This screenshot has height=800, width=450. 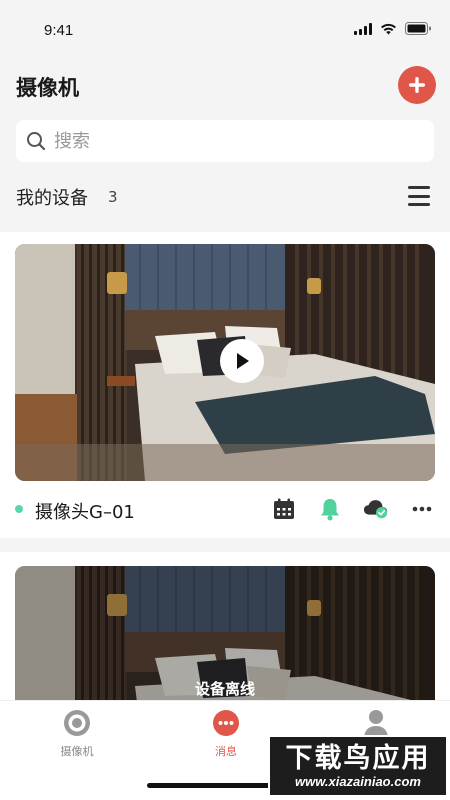 I want to click on more-icon, so click(x=422, y=509).